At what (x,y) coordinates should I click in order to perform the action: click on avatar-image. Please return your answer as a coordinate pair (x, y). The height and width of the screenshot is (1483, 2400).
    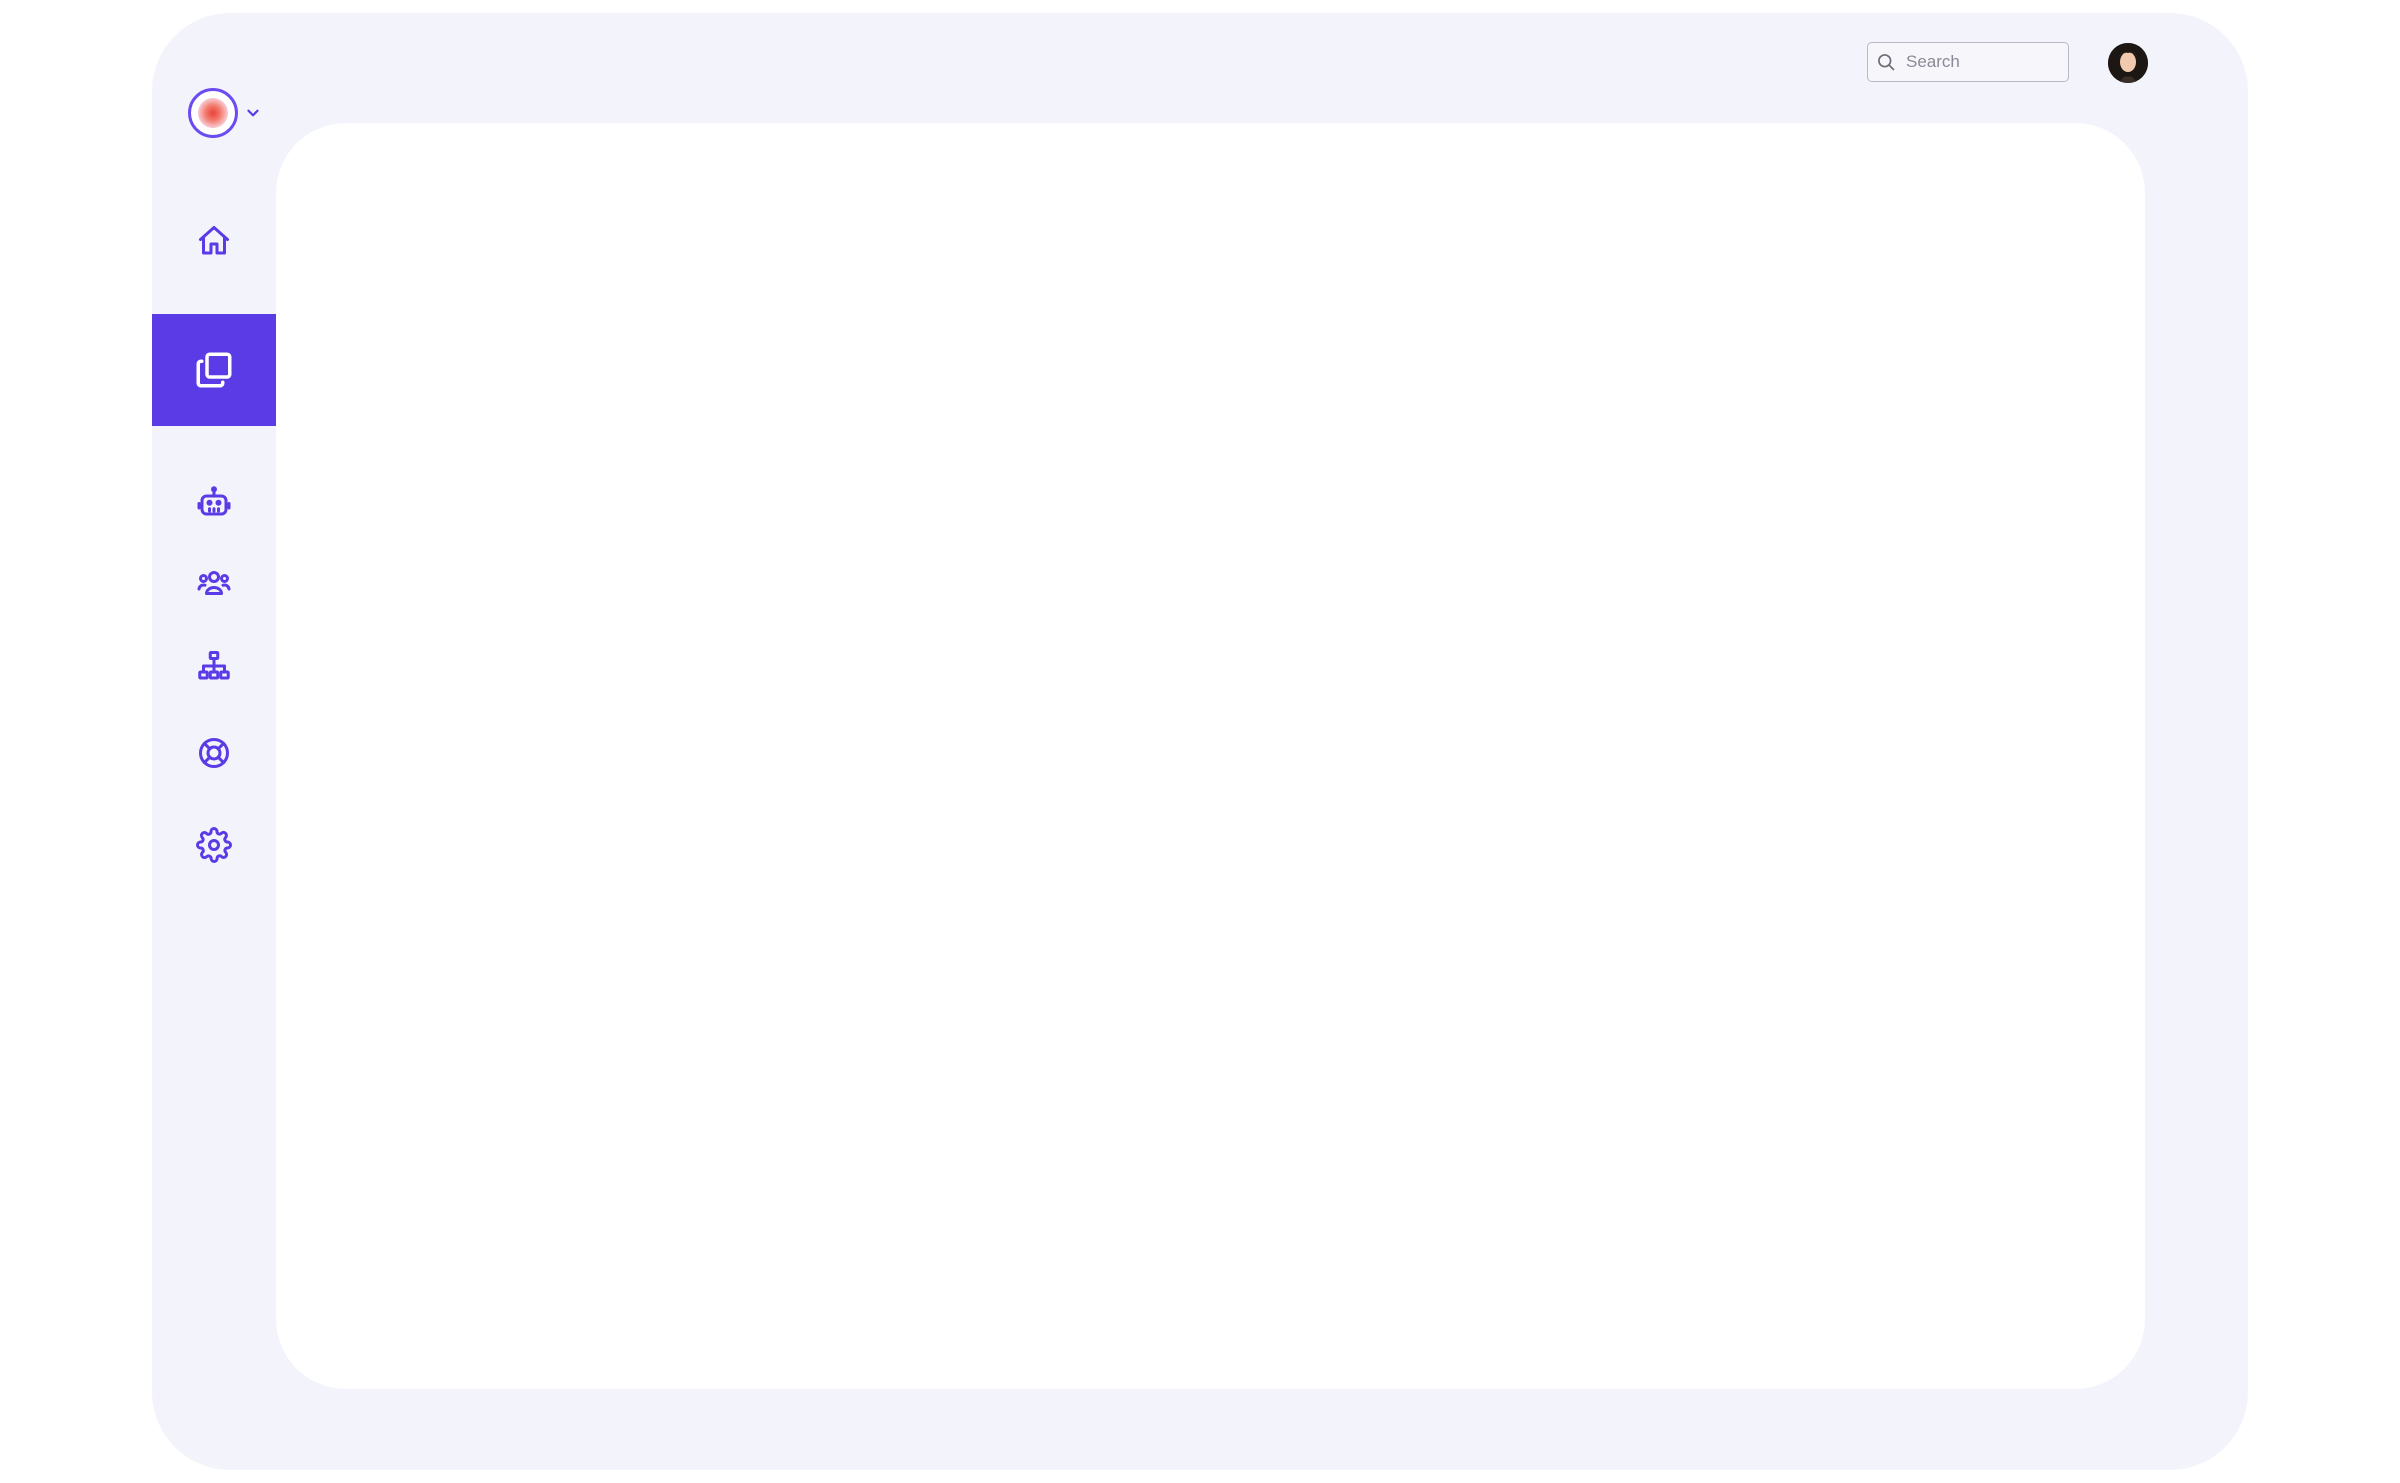
    Looking at the image, I should click on (2128, 63).